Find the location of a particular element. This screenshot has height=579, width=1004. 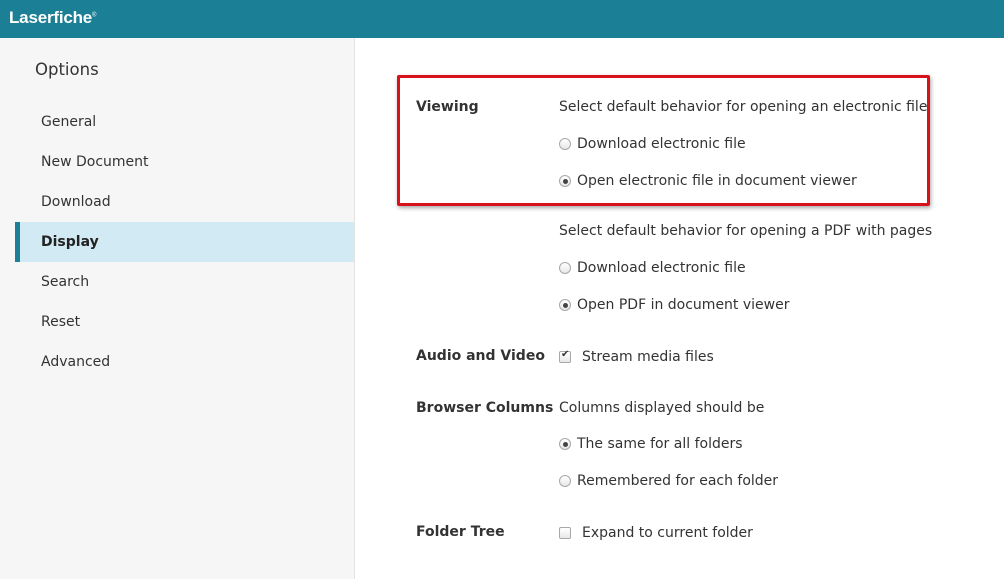

electronic-open-viewer-option: Open electronic file in document viewer is located at coordinates (708, 181).